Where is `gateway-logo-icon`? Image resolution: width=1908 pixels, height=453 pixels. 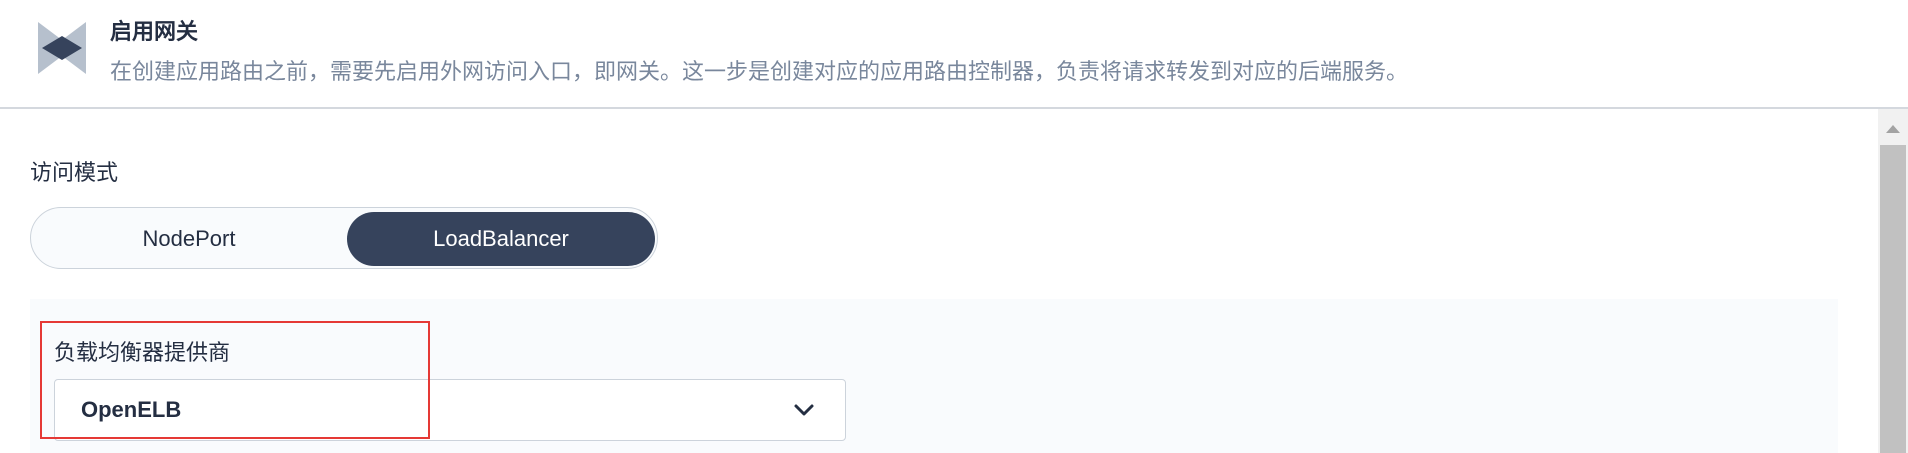
gateway-logo-icon is located at coordinates (62, 48).